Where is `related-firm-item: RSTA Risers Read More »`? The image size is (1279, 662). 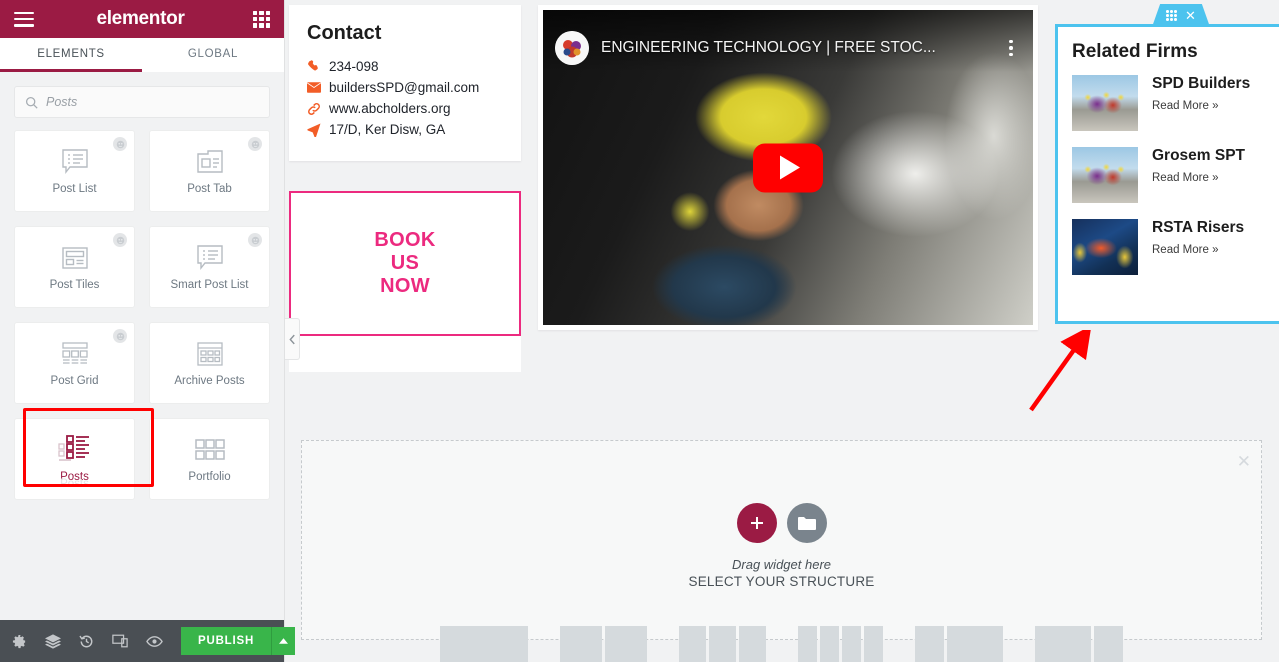 related-firm-item: RSTA Risers Read More » is located at coordinates (1175, 247).